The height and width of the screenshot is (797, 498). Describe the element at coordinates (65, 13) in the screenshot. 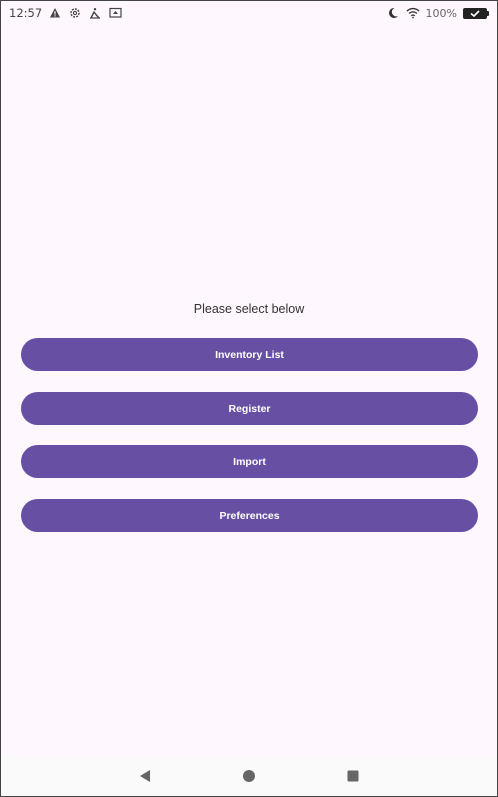

I see `status-left: 12:57` at that location.